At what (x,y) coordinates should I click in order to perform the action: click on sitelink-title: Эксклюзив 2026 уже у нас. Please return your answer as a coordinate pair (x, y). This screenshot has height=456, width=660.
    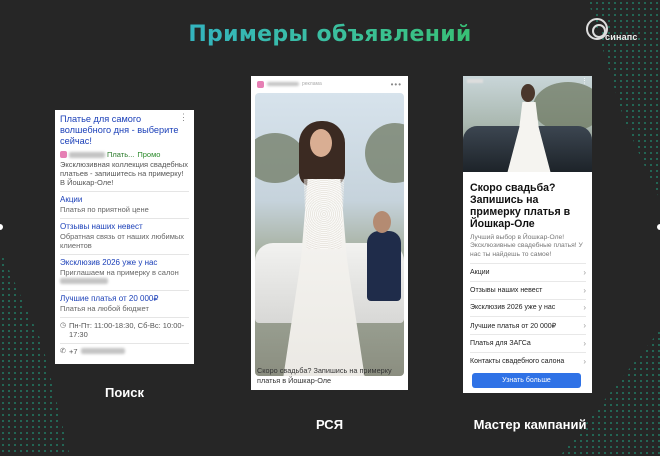
    Looking at the image, I should click on (124, 263).